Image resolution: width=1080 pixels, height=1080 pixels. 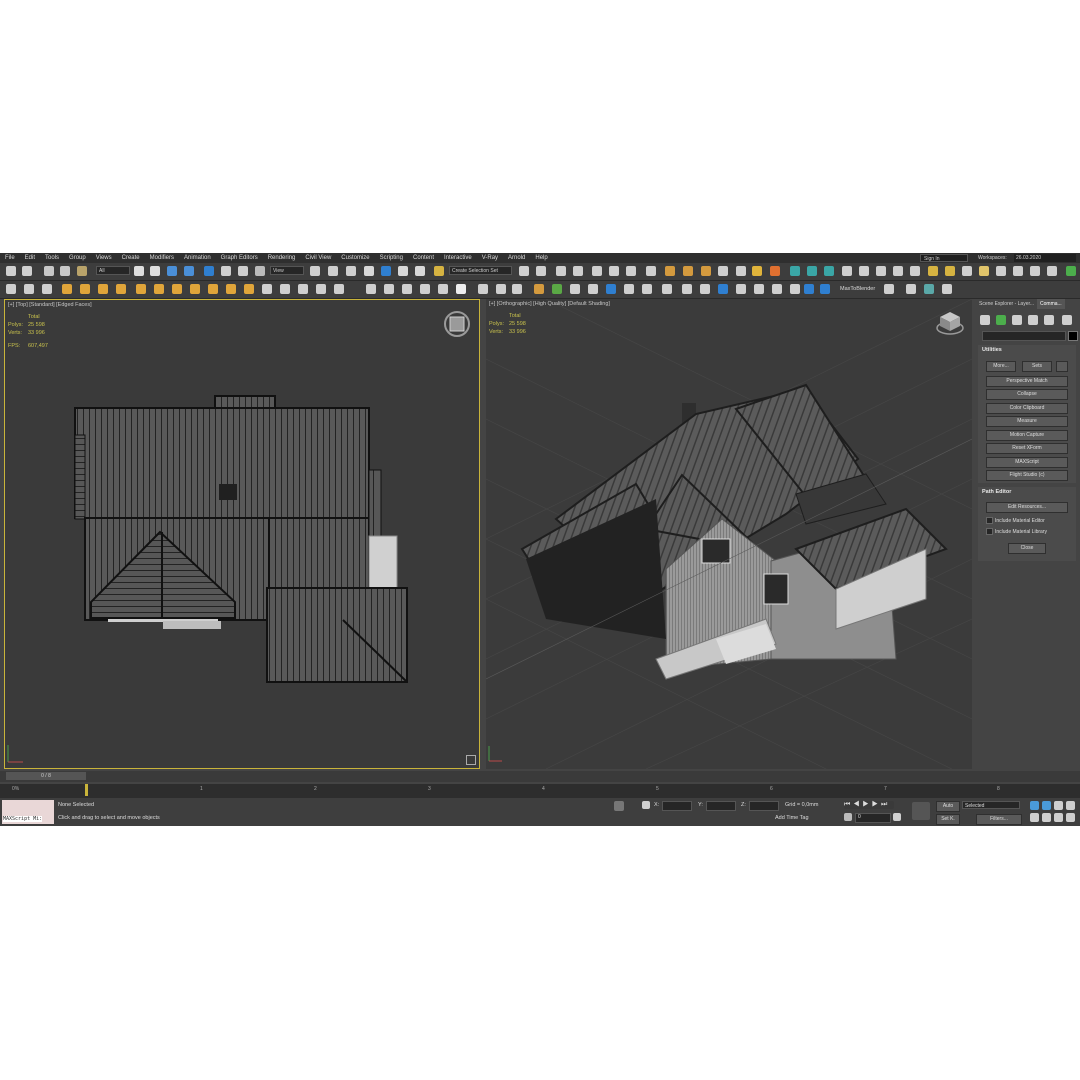 What do you see at coordinates (915, 271) in the screenshot?
I see `vray-camera-icon` at bounding box center [915, 271].